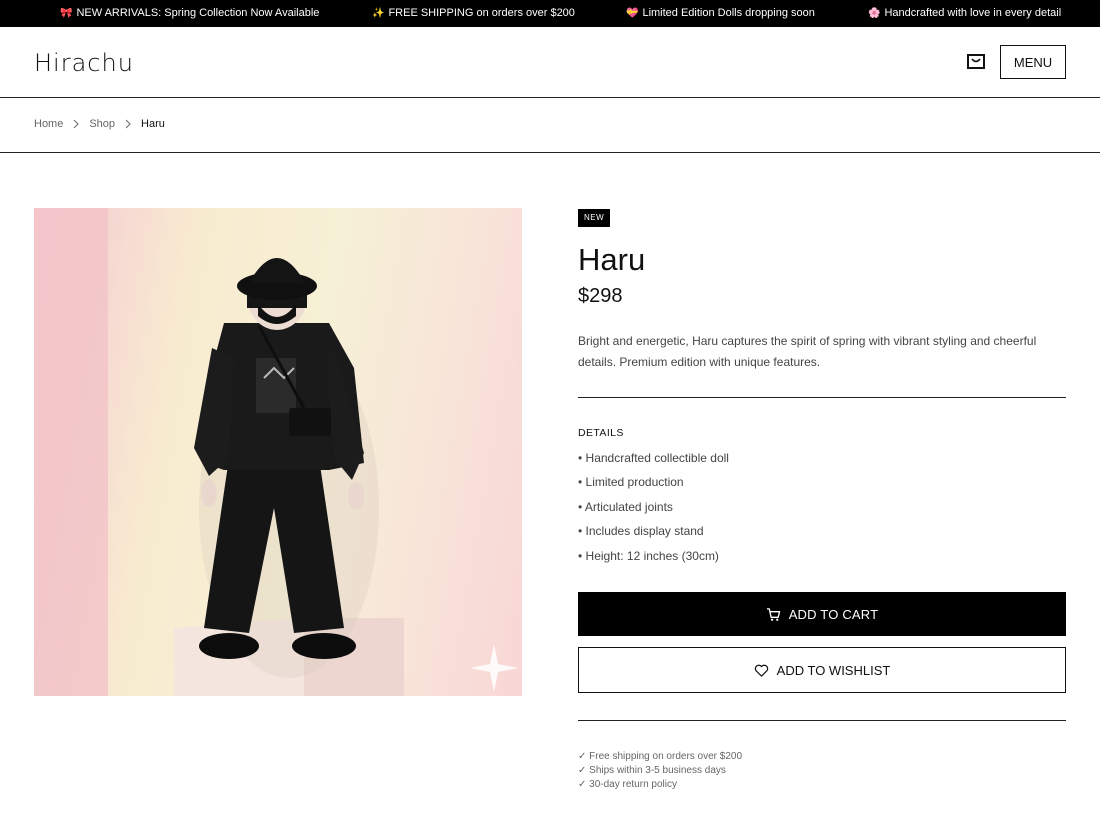 This screenshot has height=825, width=1100. I want to click on breadcrumb-home: Home, so click(48, 124).